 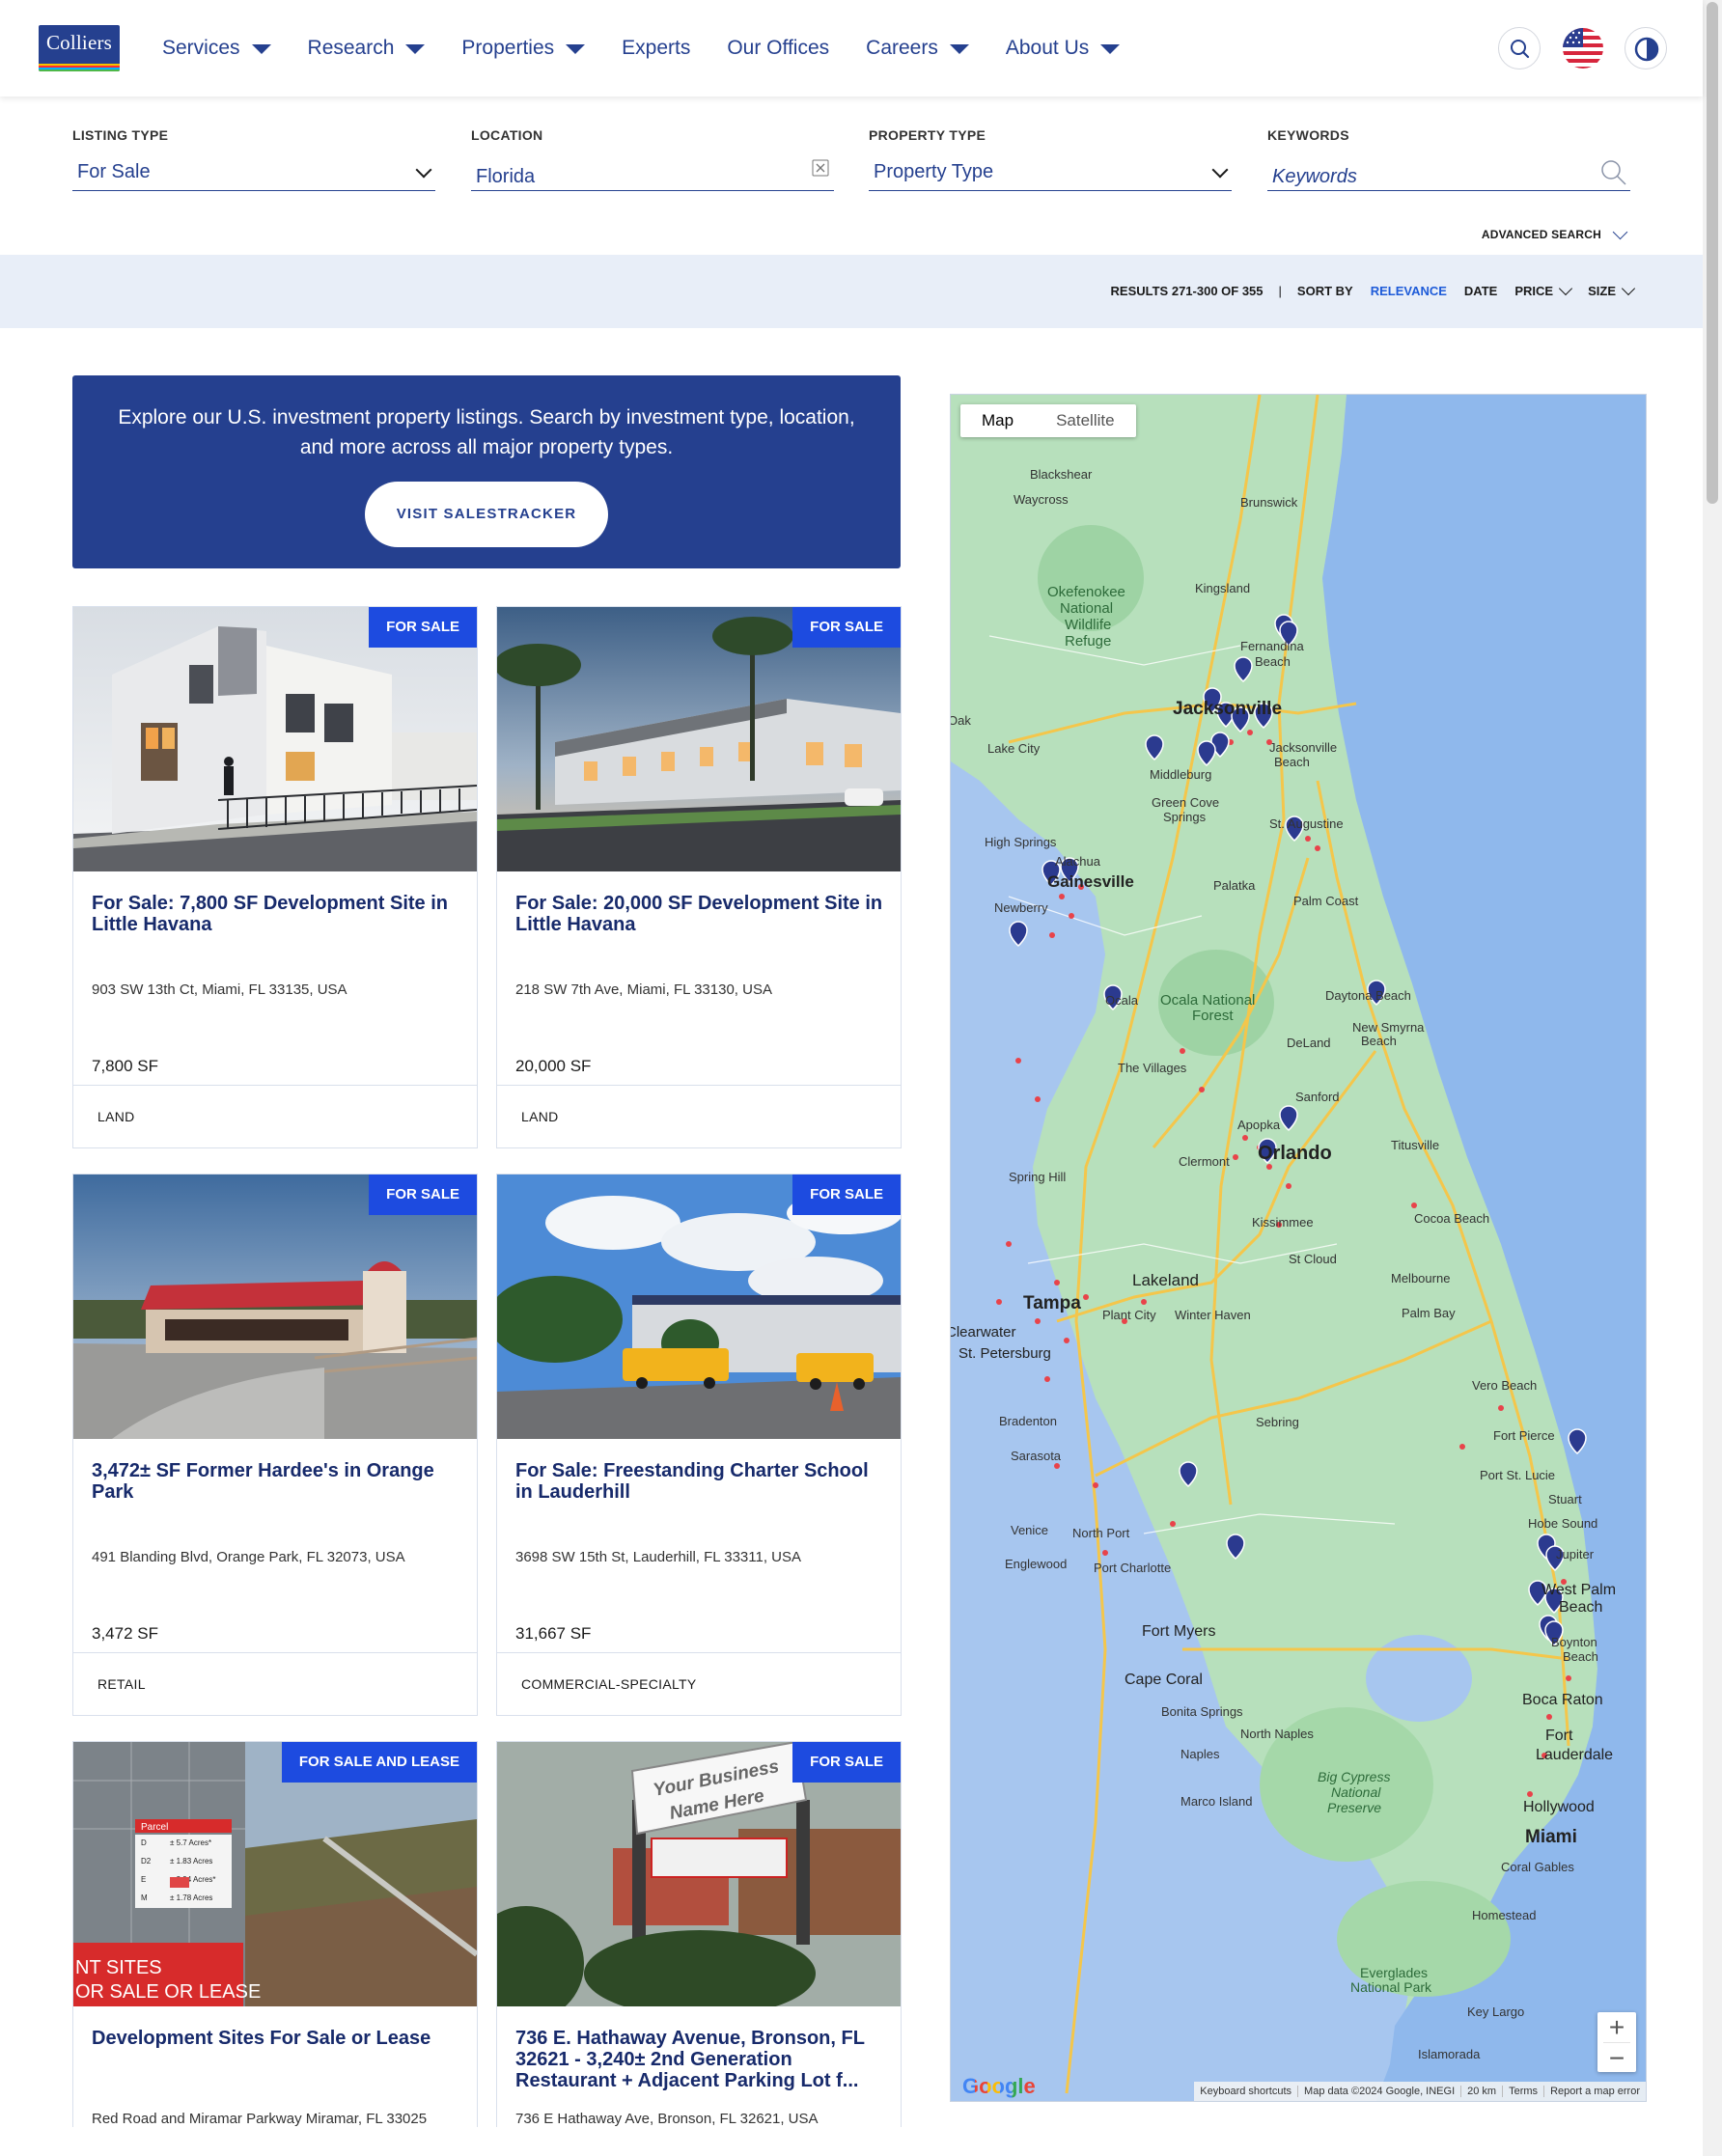 I want to click on listing-type: COMMERCIAL-SPECIALTY, so click(x=609, y=1684).